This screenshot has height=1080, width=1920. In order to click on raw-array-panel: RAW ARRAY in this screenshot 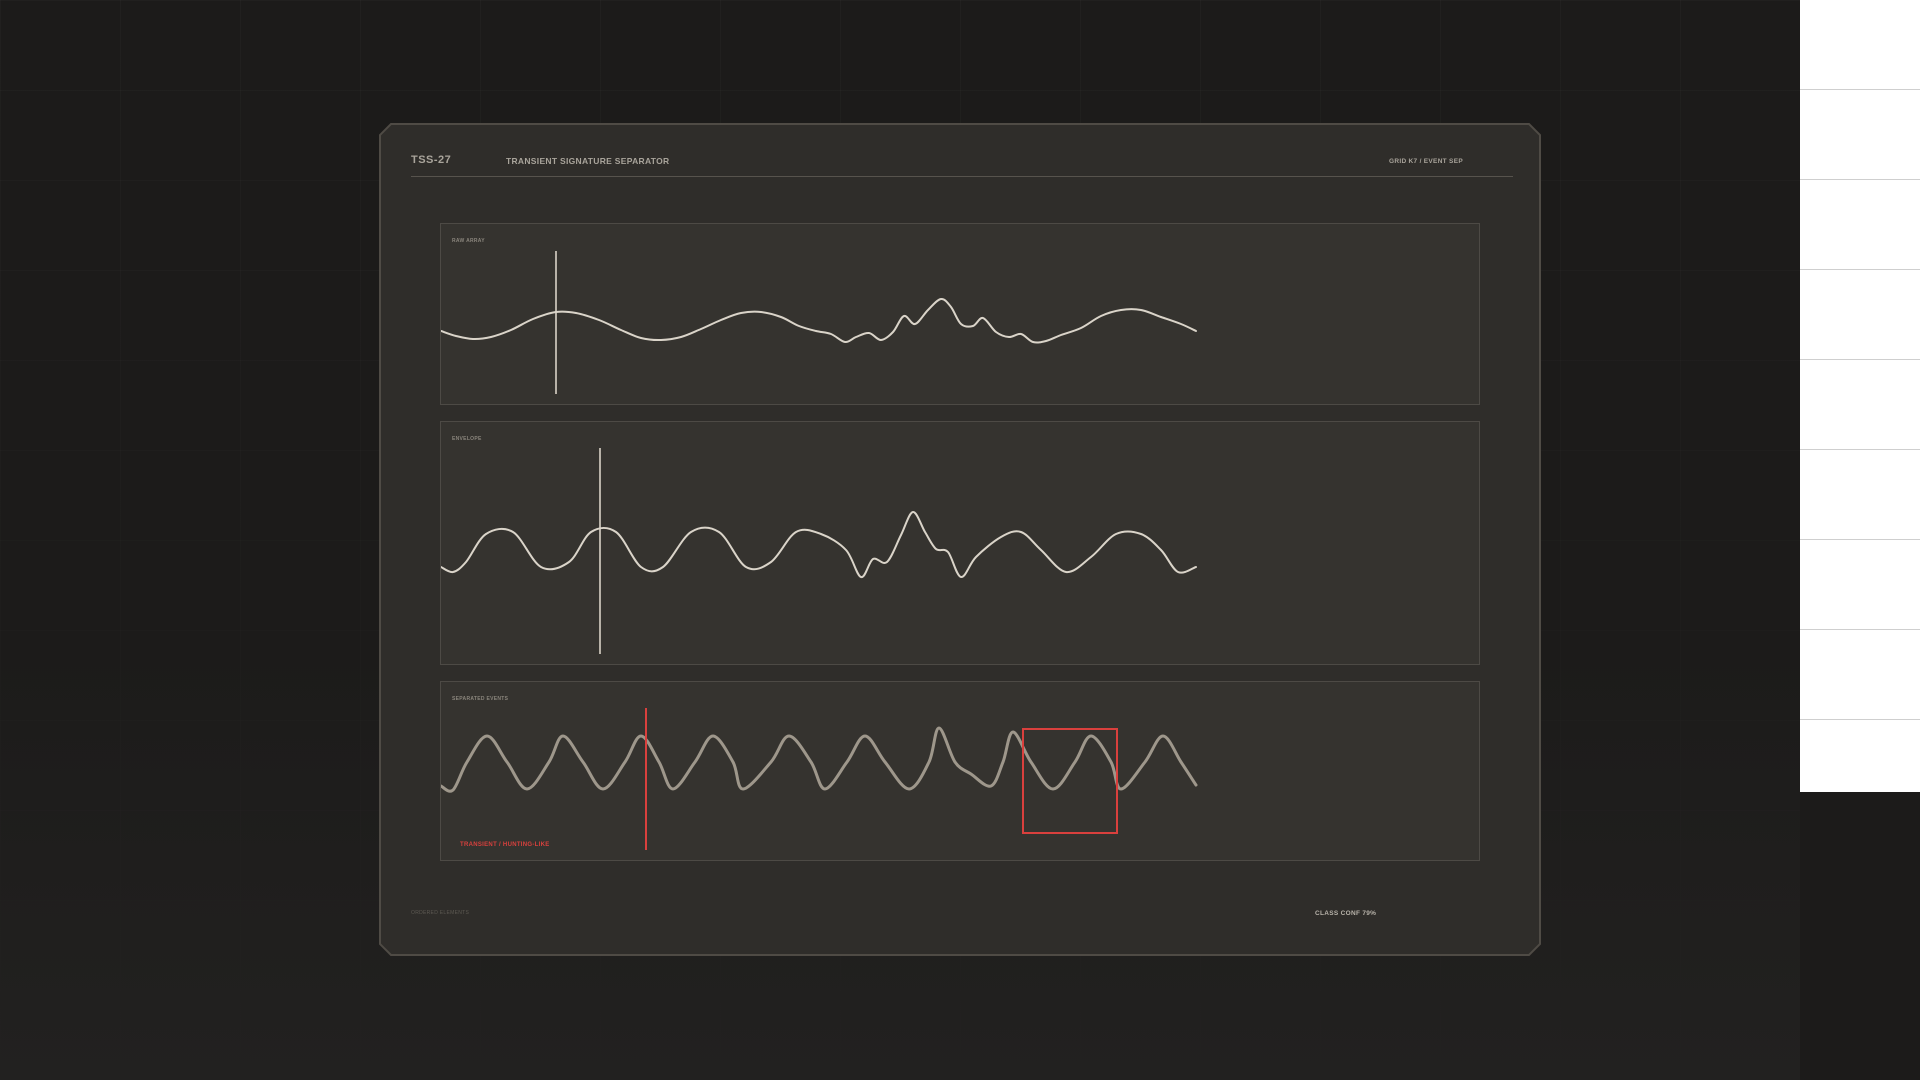, I will do `click(960, 314)`.